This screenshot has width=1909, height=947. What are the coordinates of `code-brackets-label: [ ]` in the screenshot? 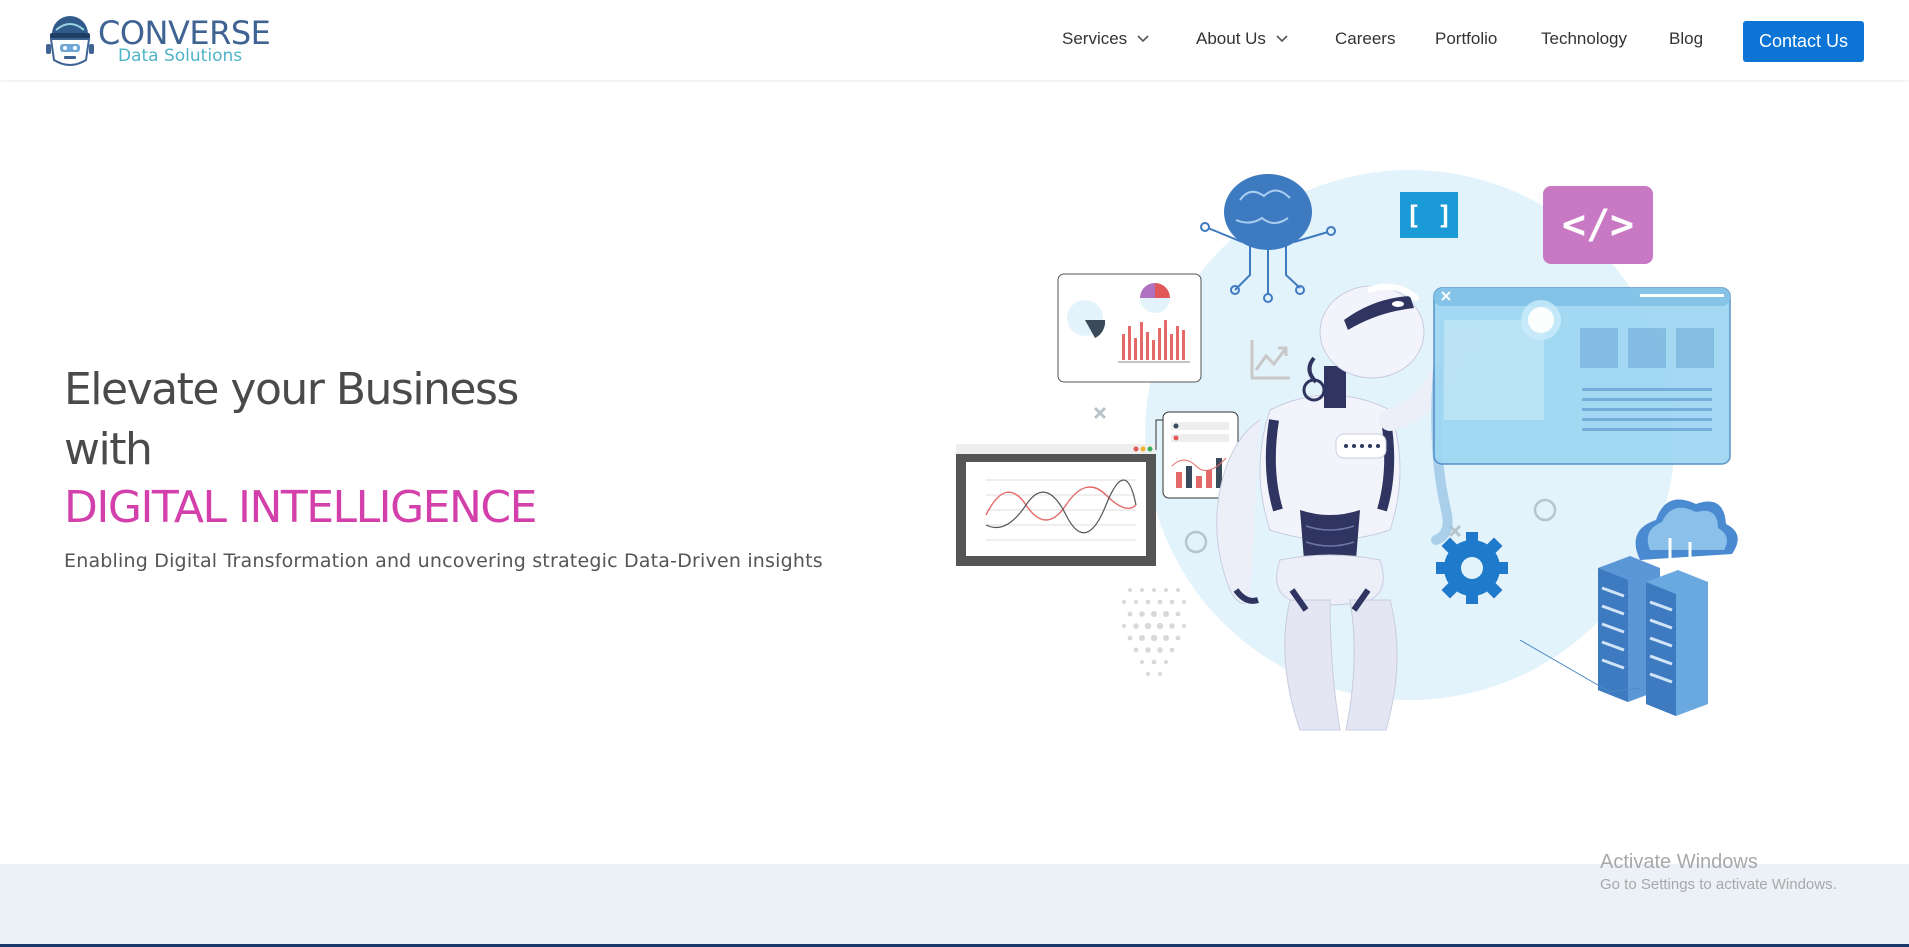 It's located at (1429, 216).